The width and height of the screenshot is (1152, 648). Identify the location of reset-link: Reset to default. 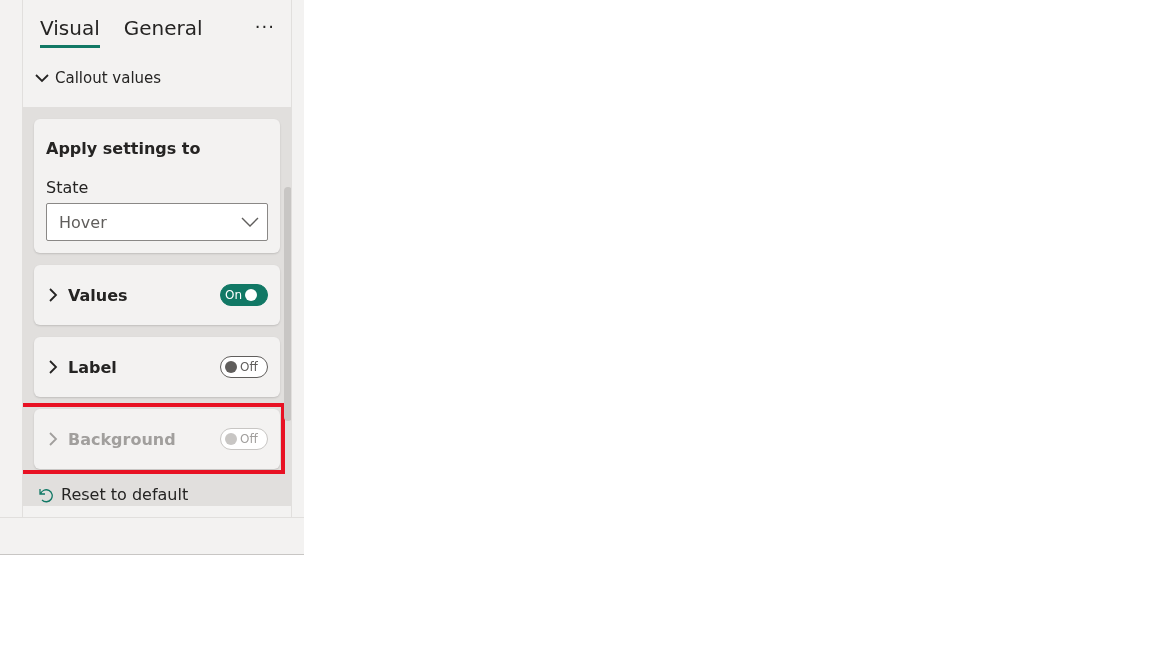
(157, 494).